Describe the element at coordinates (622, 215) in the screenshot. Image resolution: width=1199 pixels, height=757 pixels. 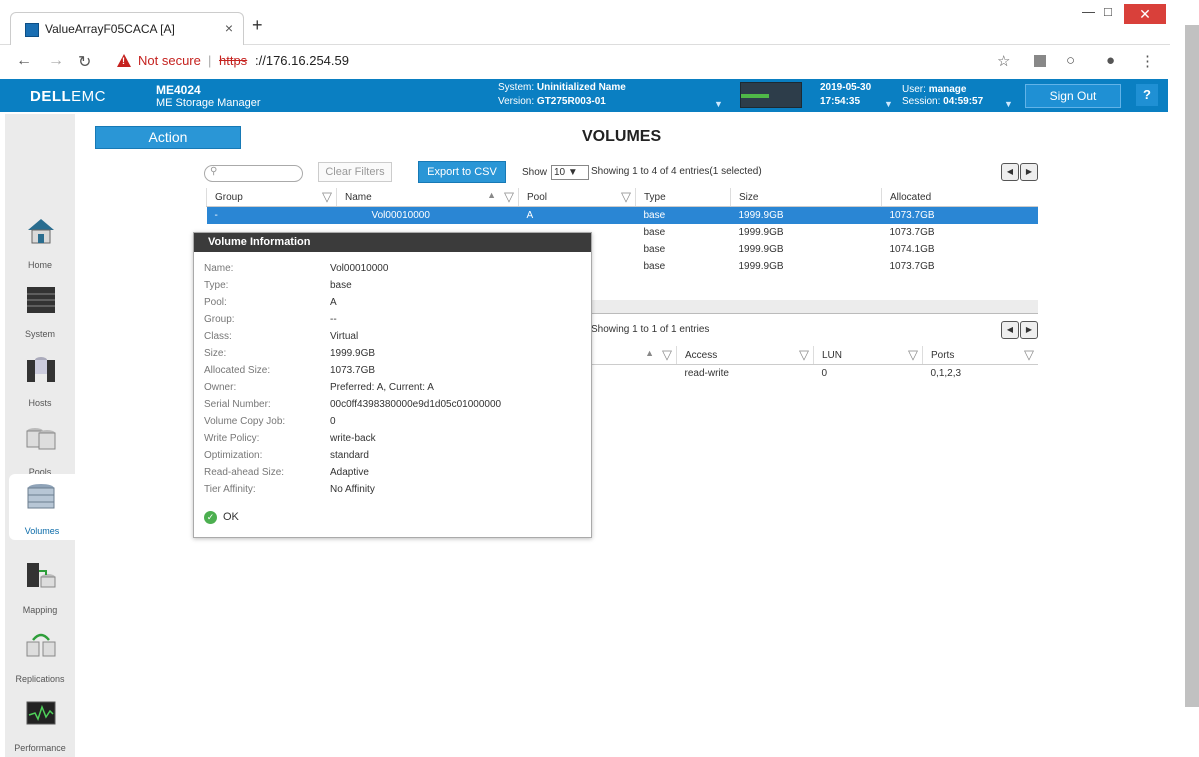
I see `table-row: - Vol00010000 A base 1999.9GB 1073.7GB` at that location.